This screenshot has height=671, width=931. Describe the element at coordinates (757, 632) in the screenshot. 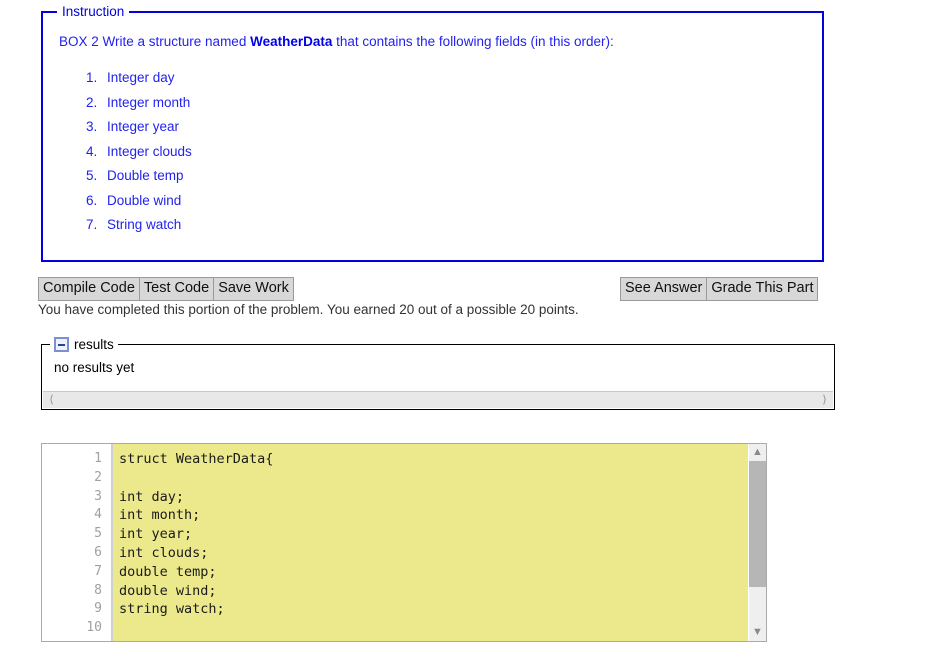

I see `chevron-down-icon: ▼` at that location.